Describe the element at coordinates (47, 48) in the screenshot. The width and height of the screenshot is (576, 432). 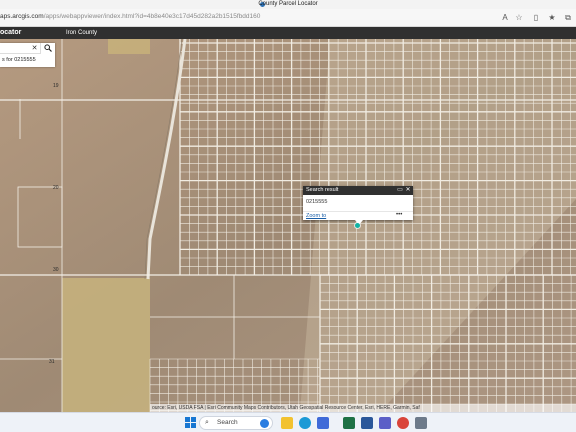
I see `search-icon` at that location.